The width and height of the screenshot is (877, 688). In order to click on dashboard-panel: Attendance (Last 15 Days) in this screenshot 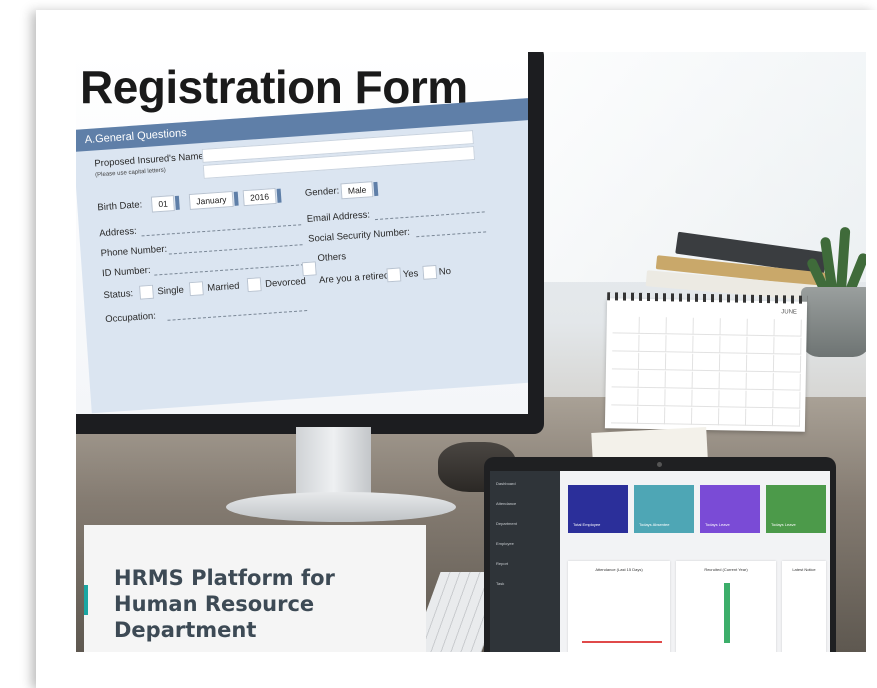, I will do `click(619, 606)`.